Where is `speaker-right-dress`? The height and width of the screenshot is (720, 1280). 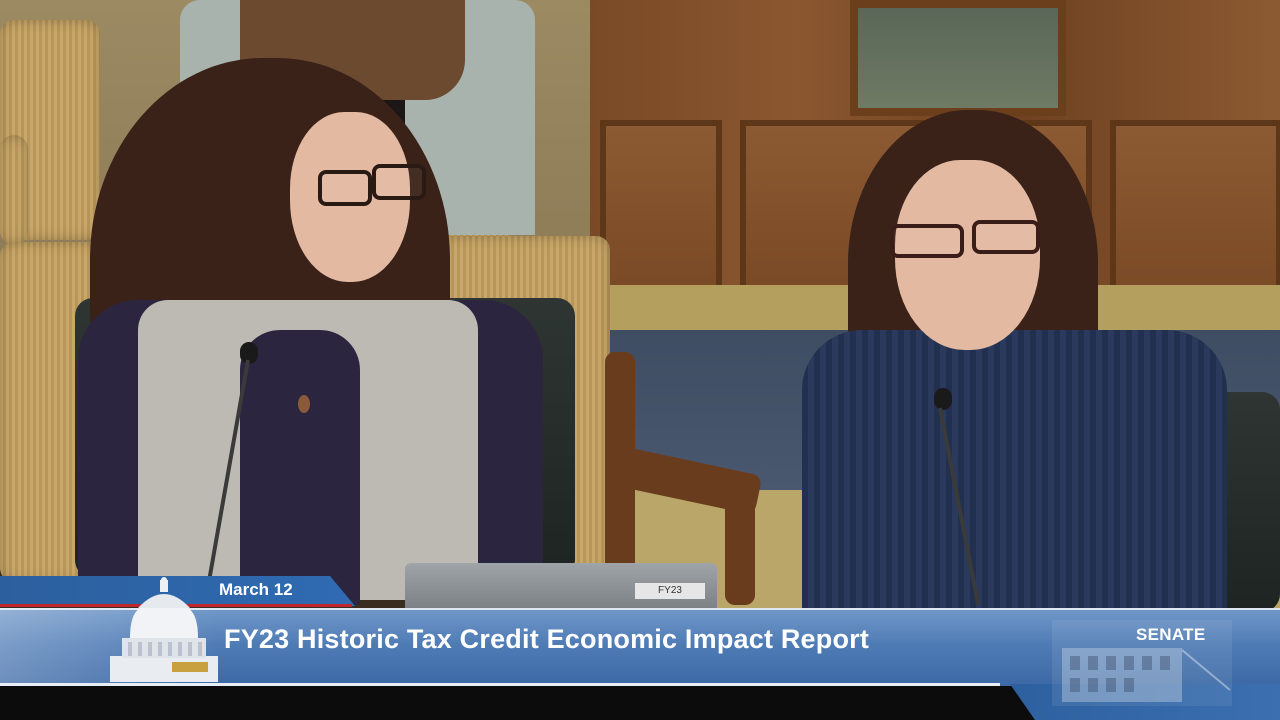 speaker-right-dress is located at coordinates (1014, 470).